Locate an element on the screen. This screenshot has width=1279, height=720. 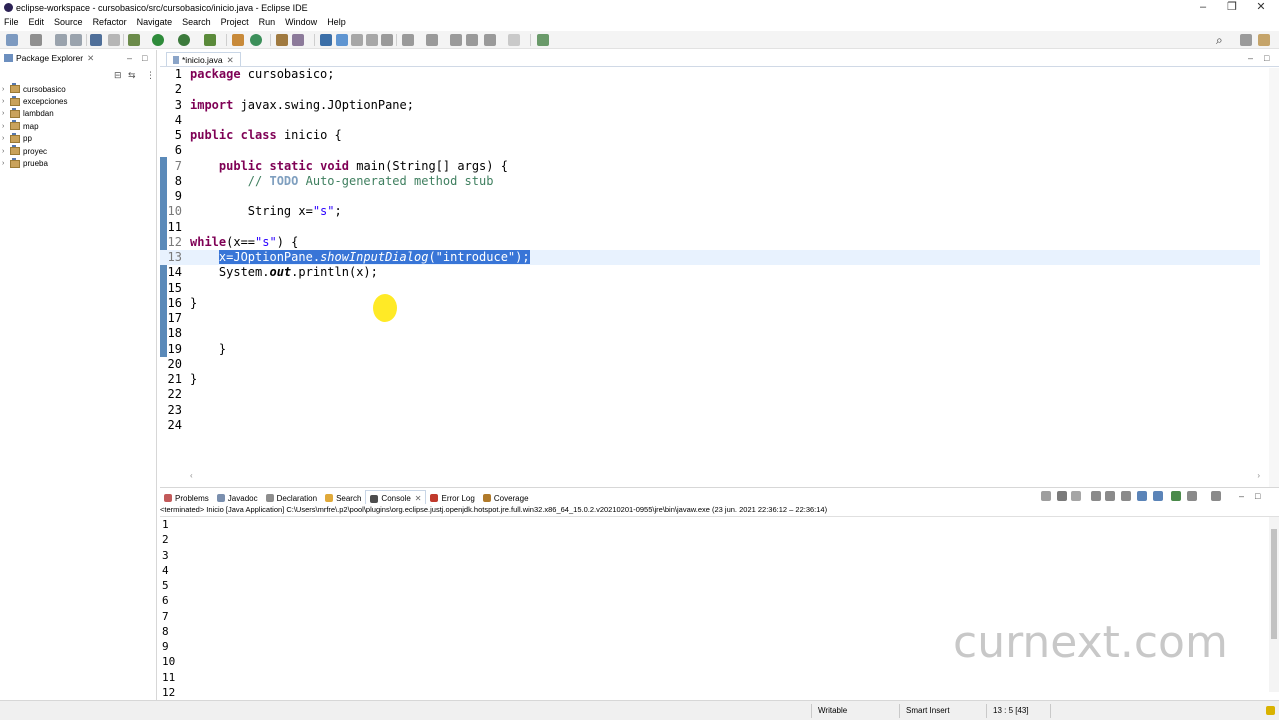
maximize-console-icon: □ is located at coordinates (1260, 496).